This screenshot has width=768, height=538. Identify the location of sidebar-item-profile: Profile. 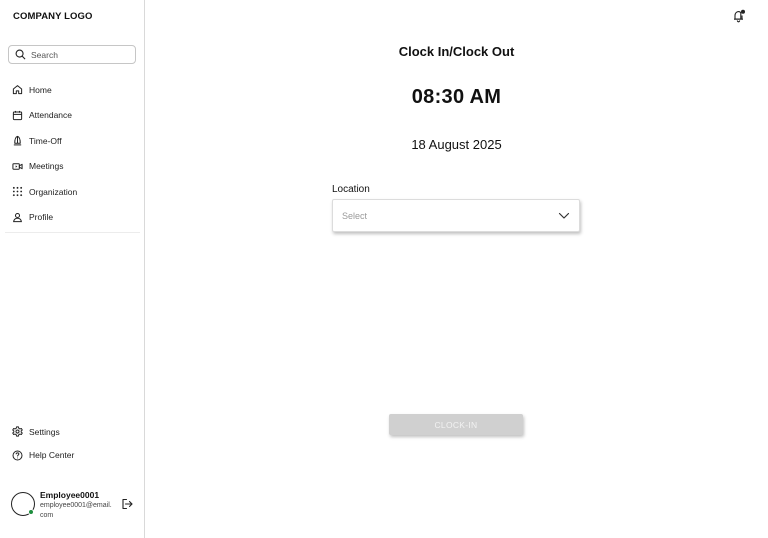
(72, 218).